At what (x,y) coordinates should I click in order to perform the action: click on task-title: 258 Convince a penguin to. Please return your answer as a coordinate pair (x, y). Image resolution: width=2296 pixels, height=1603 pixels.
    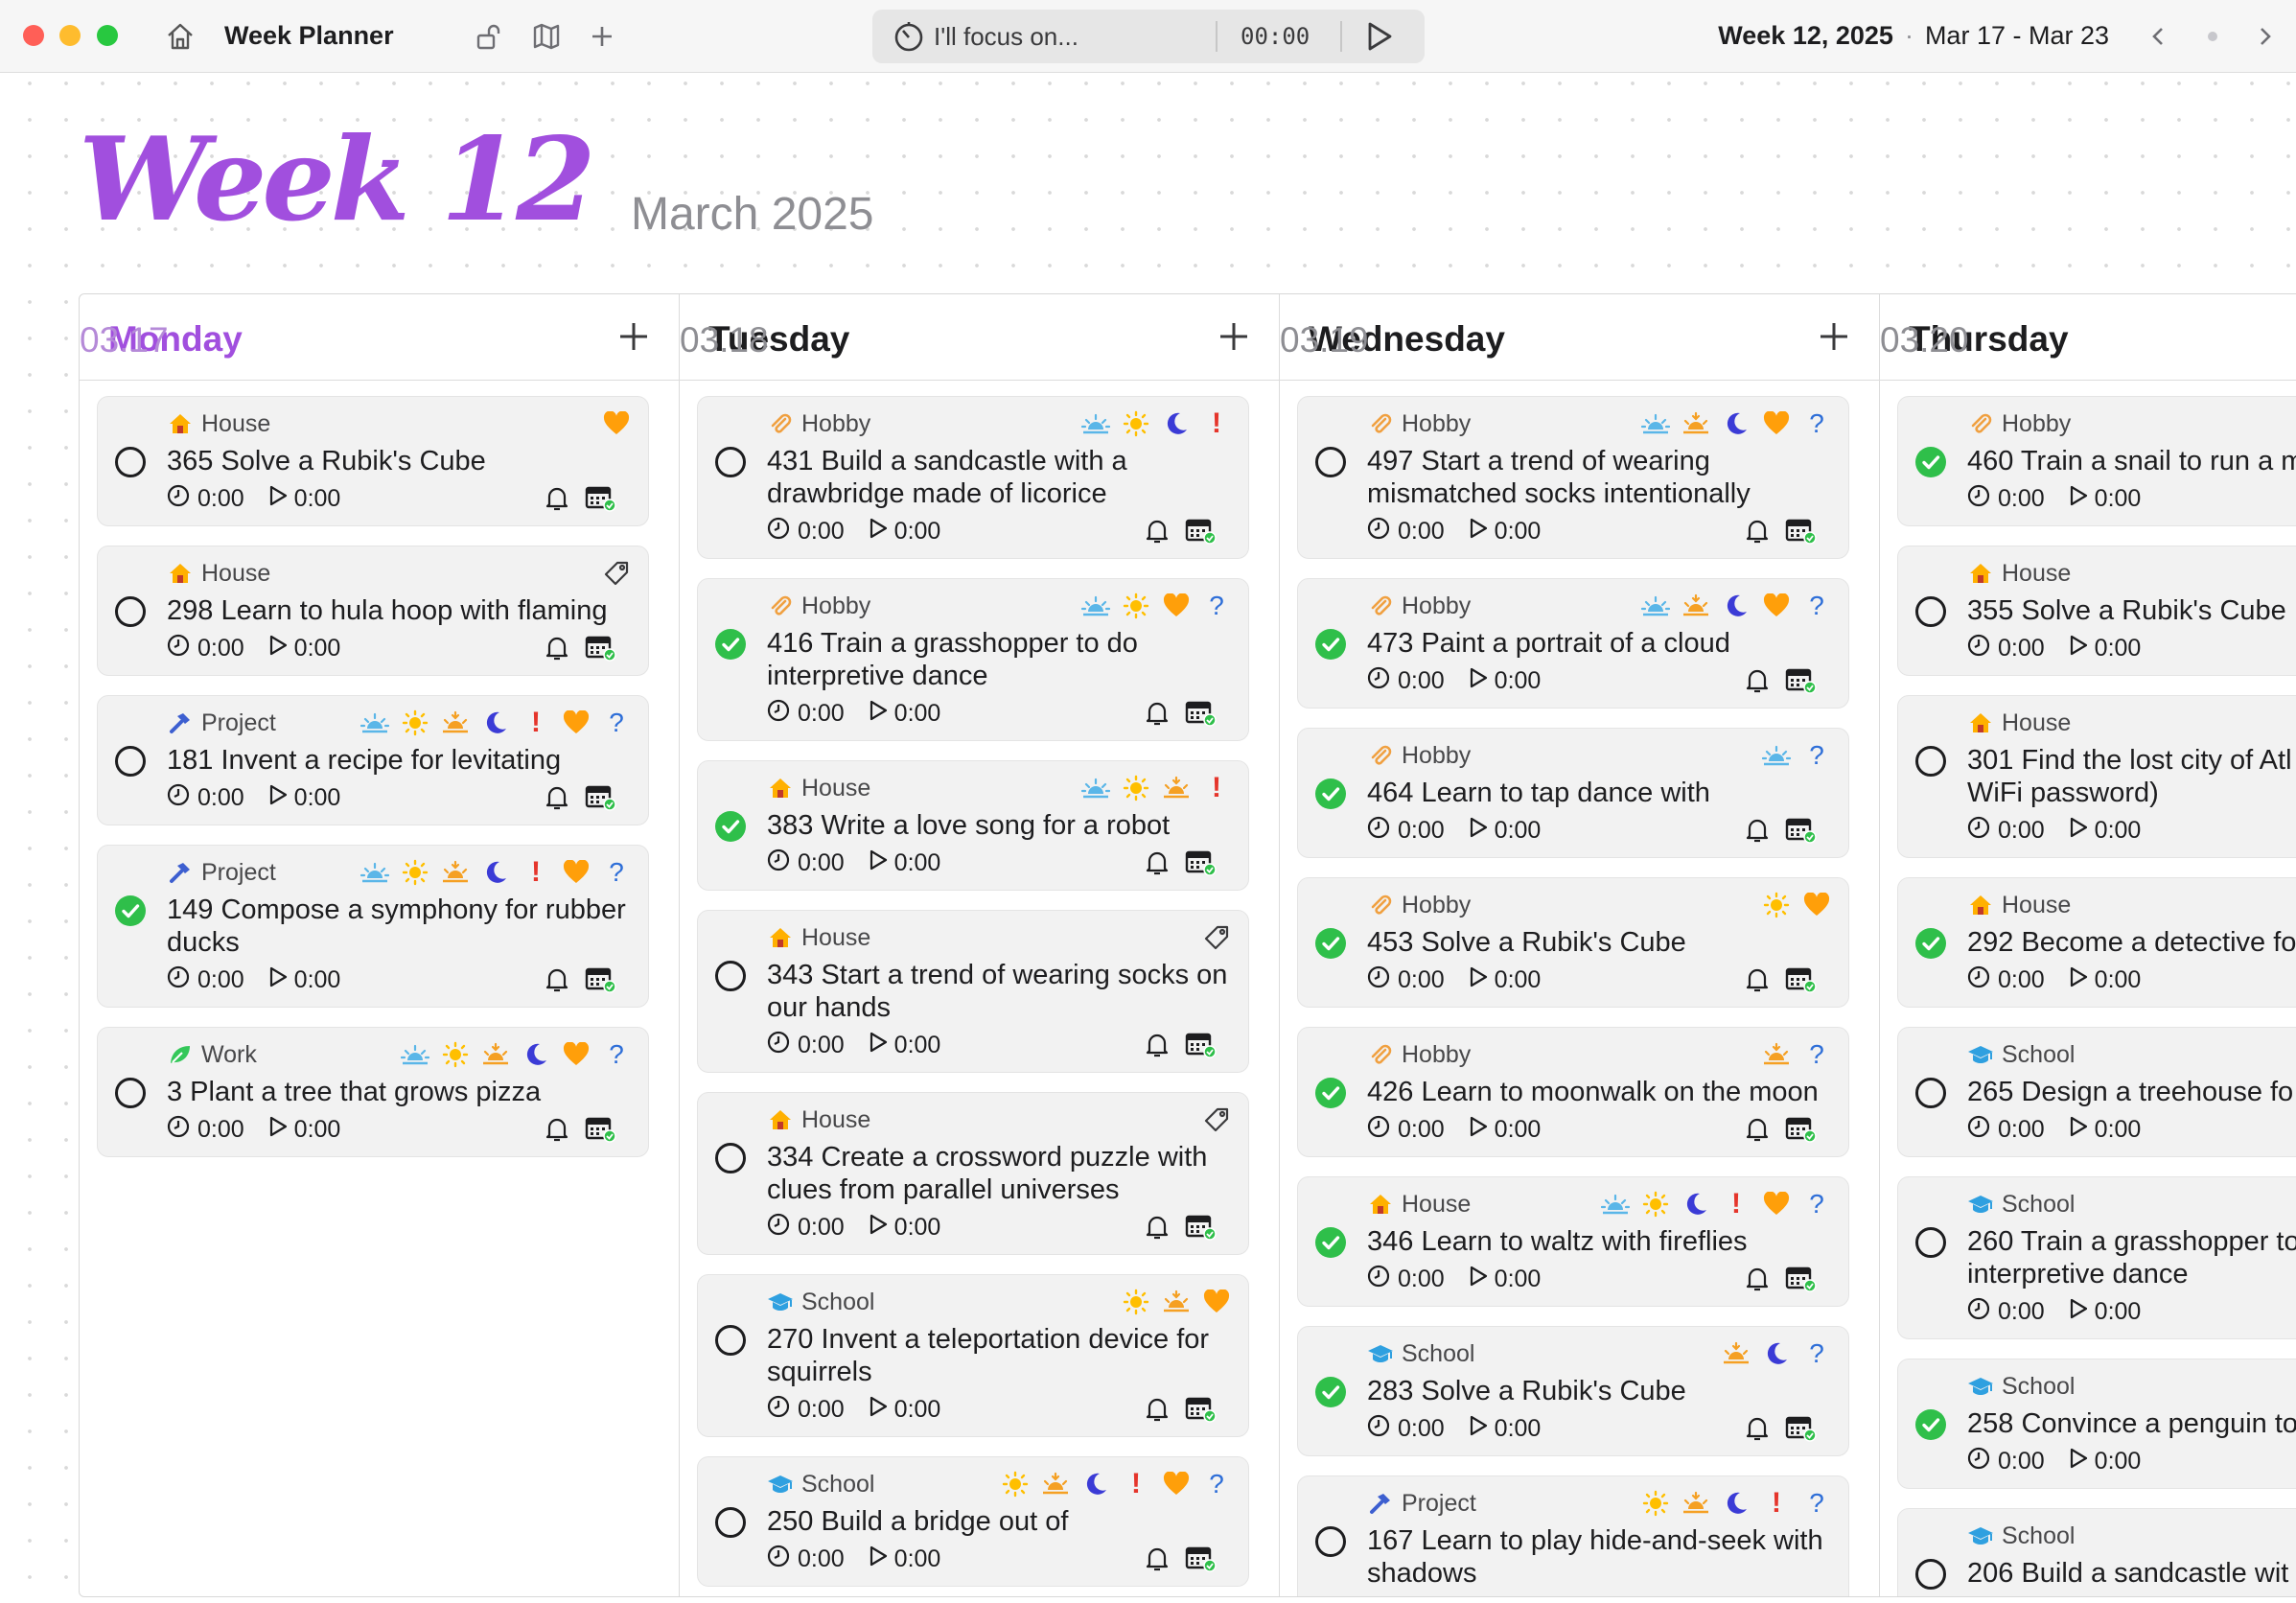
    Looking at the image, I should click on (2131, 1423).